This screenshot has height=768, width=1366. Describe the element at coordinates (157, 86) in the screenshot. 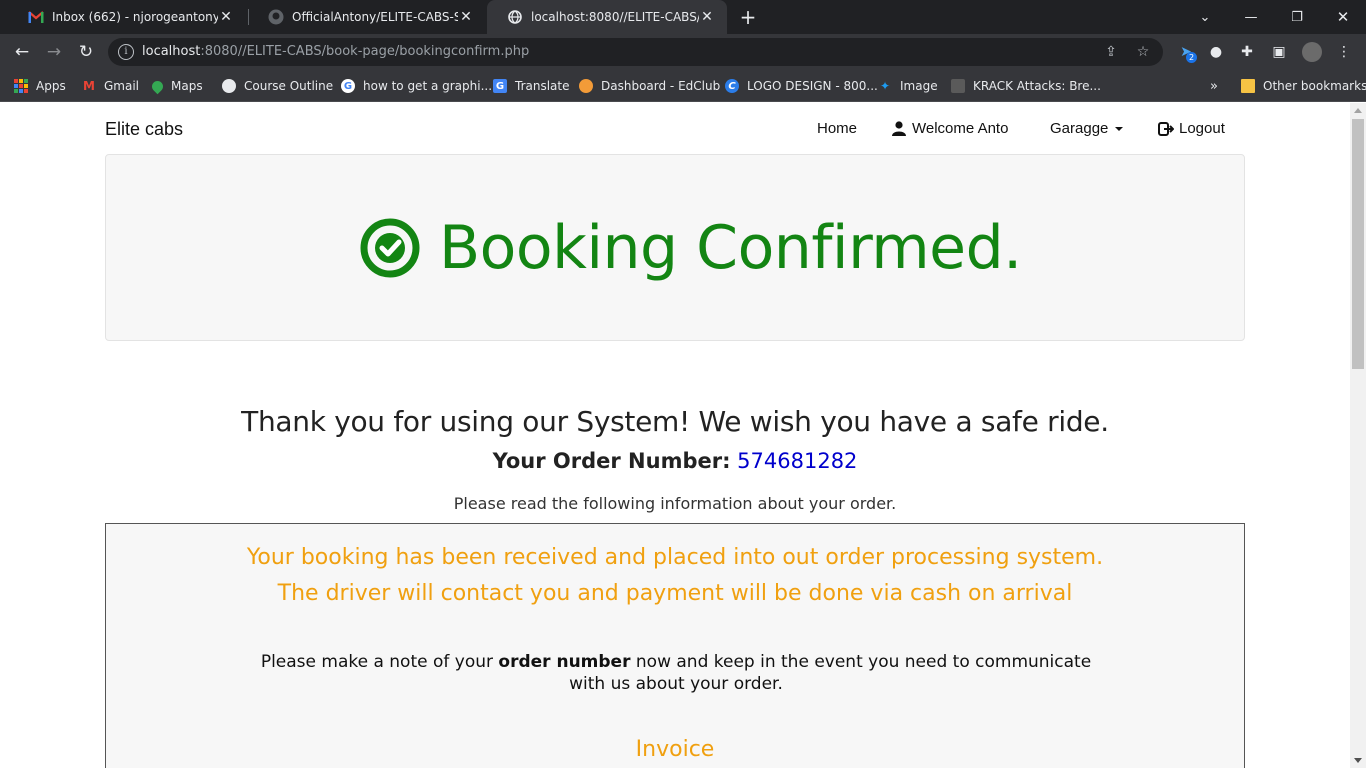

I see `maps-pin-icon` at that location.